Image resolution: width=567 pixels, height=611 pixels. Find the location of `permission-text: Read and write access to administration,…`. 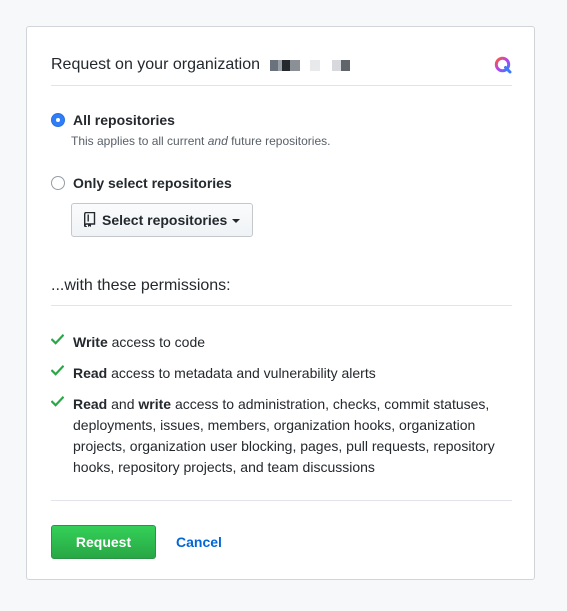

permission-text: Read and write access to administration,… is located at coordinates (284, 435).